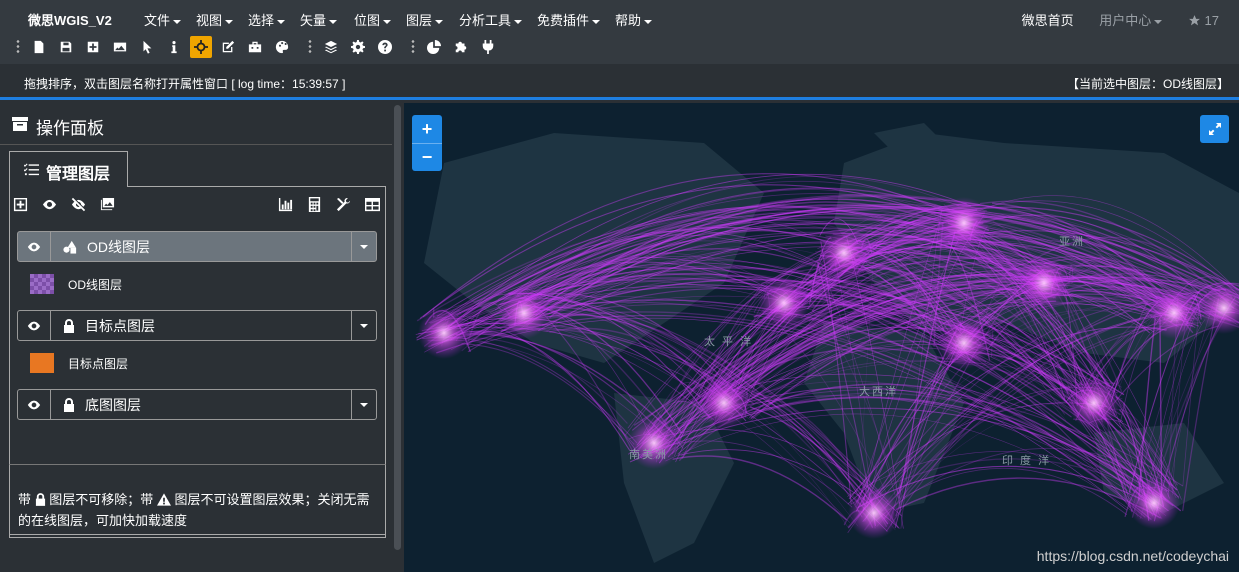 The height and width of the screenshot is (572, 1239). What do you see at coordinates (434, 47) in the screenshot?
I see `pie-chart-icon` at bounding box center [434, 47].